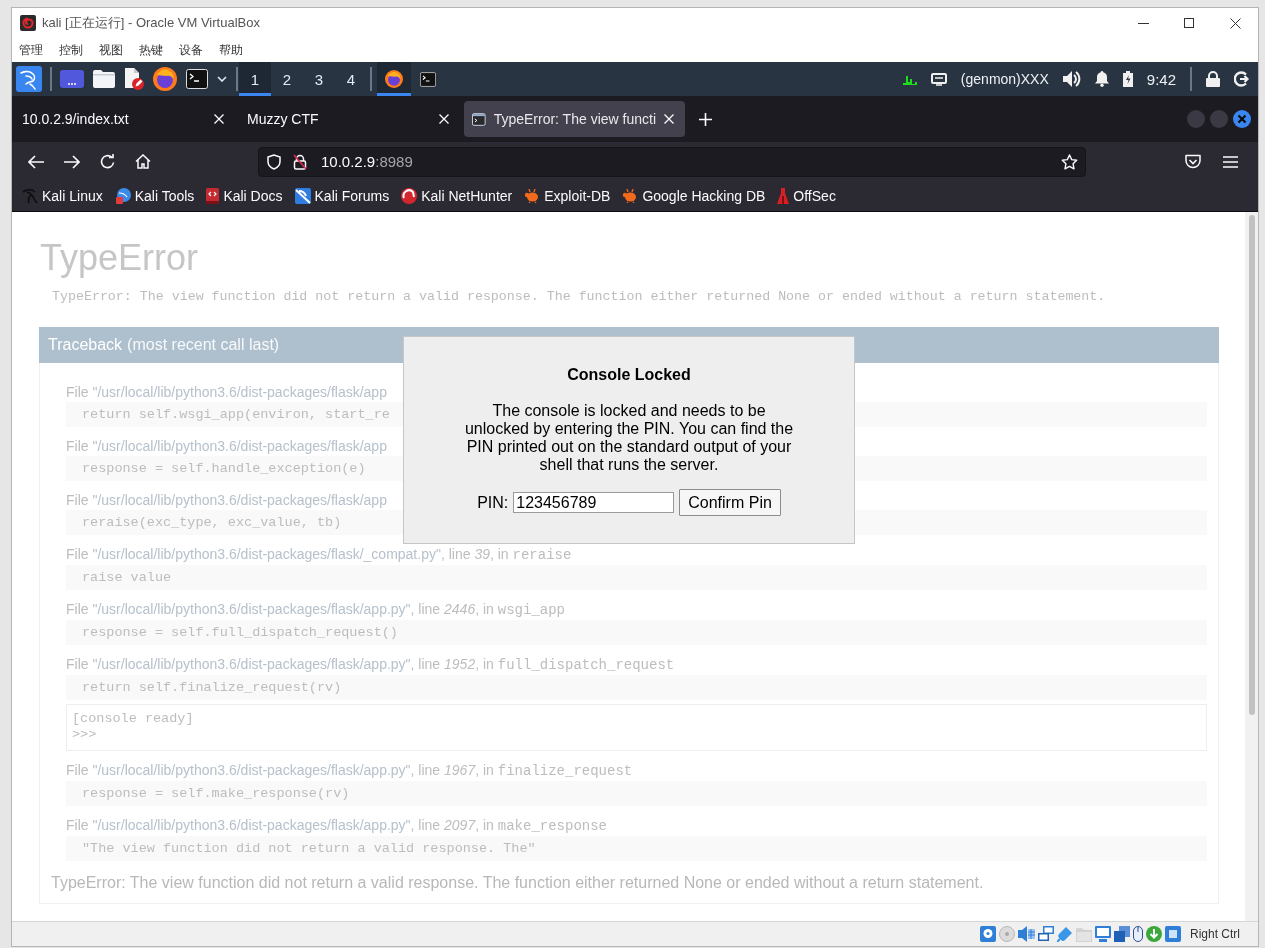  What do you see at coordinates (85, 735) in the screenshot?
I see `console-line: >>>` at bounding box center [85, 735].